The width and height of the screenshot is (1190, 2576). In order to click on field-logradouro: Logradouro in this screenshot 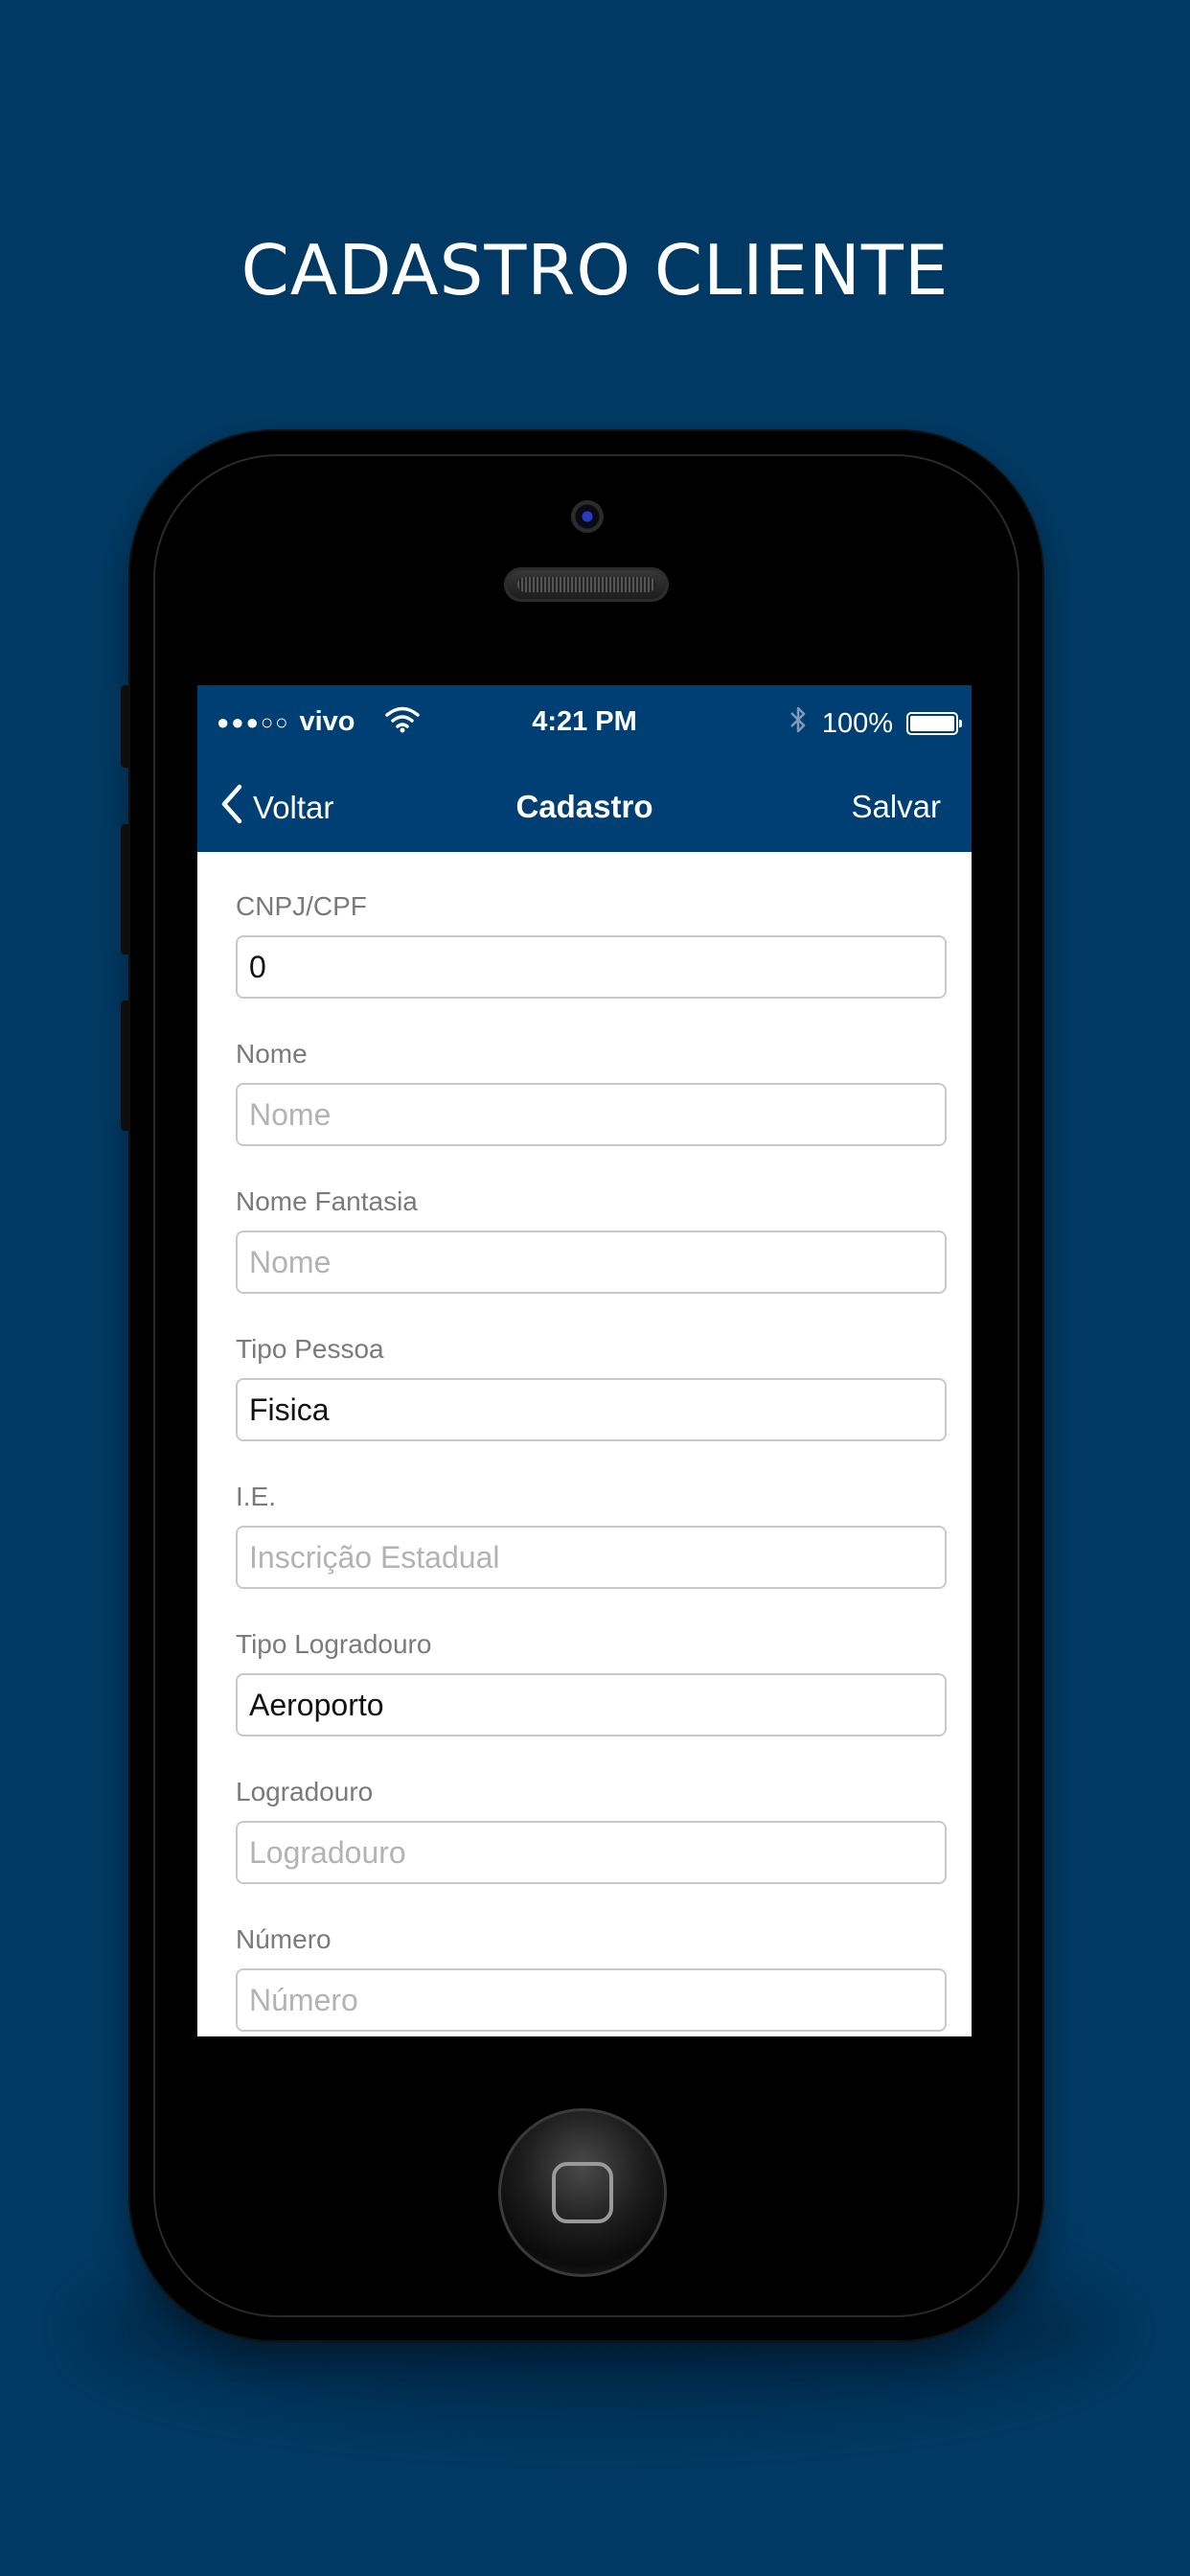, I will do `click(592, 1811)`.